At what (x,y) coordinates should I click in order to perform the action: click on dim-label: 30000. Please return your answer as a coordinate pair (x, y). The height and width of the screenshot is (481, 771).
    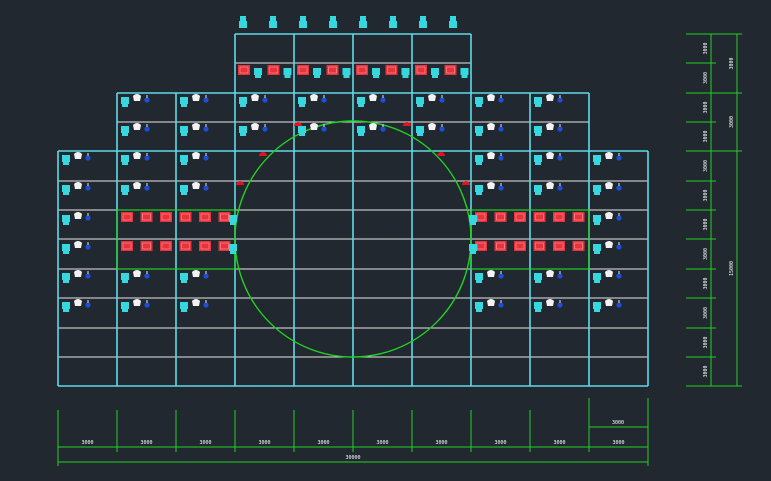
    Looking at the image, I should click on (352, 458).